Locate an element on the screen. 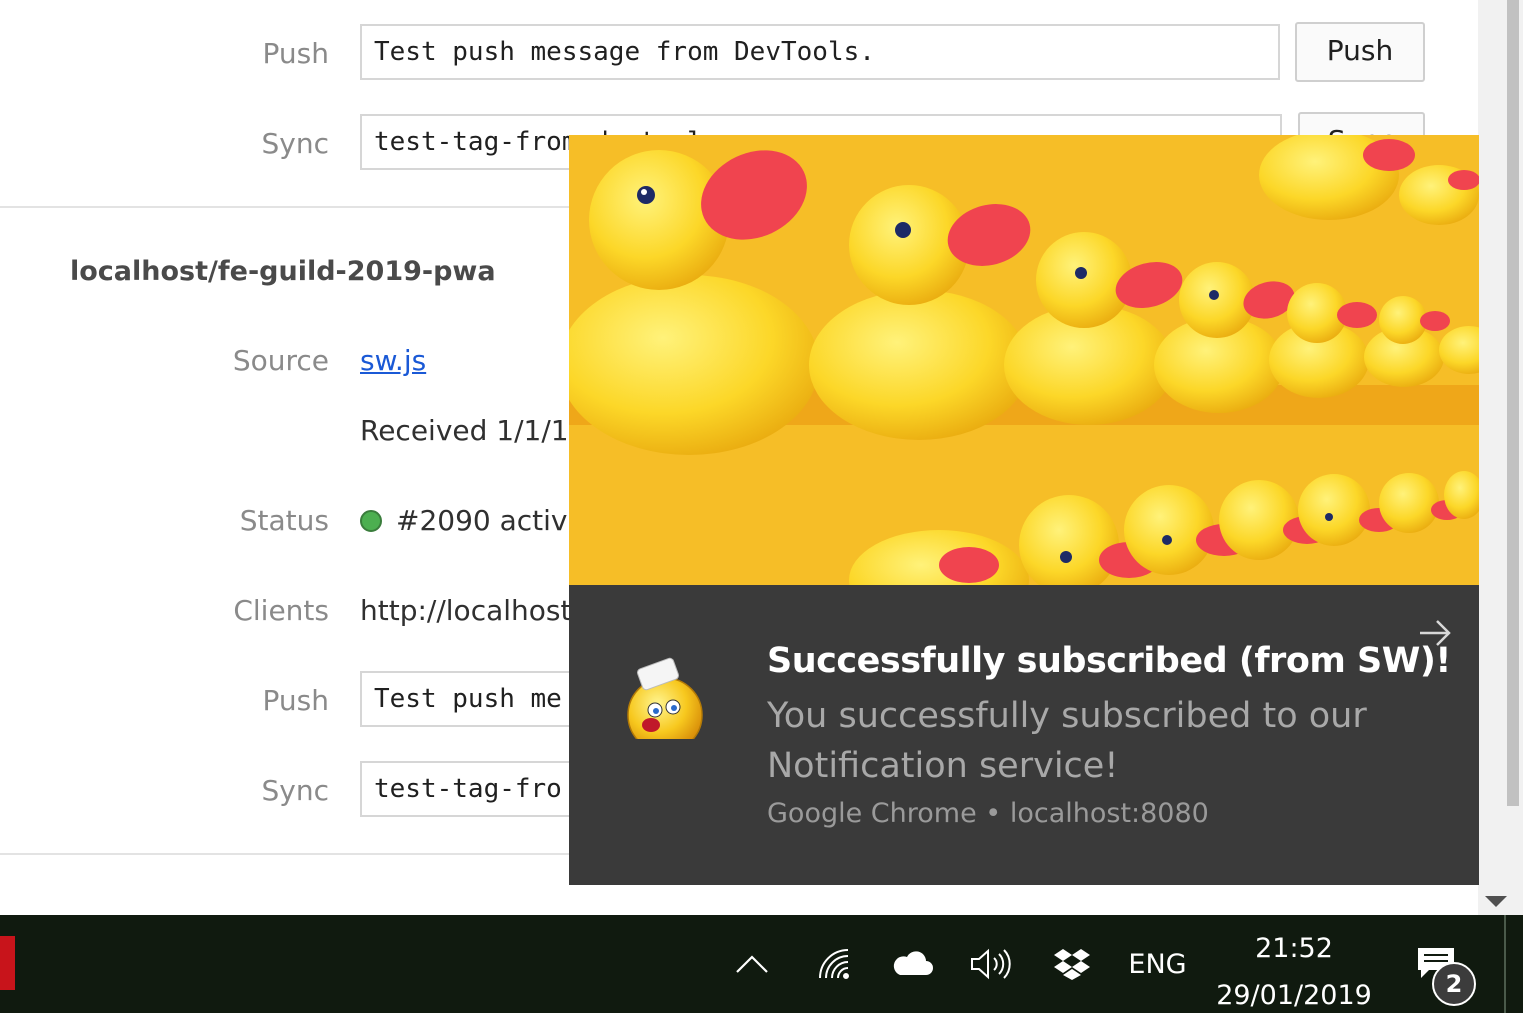 Image resolution: width=1523 pixels, height=1019 pixels. source-label: Source is located at coordinates (280, 360).